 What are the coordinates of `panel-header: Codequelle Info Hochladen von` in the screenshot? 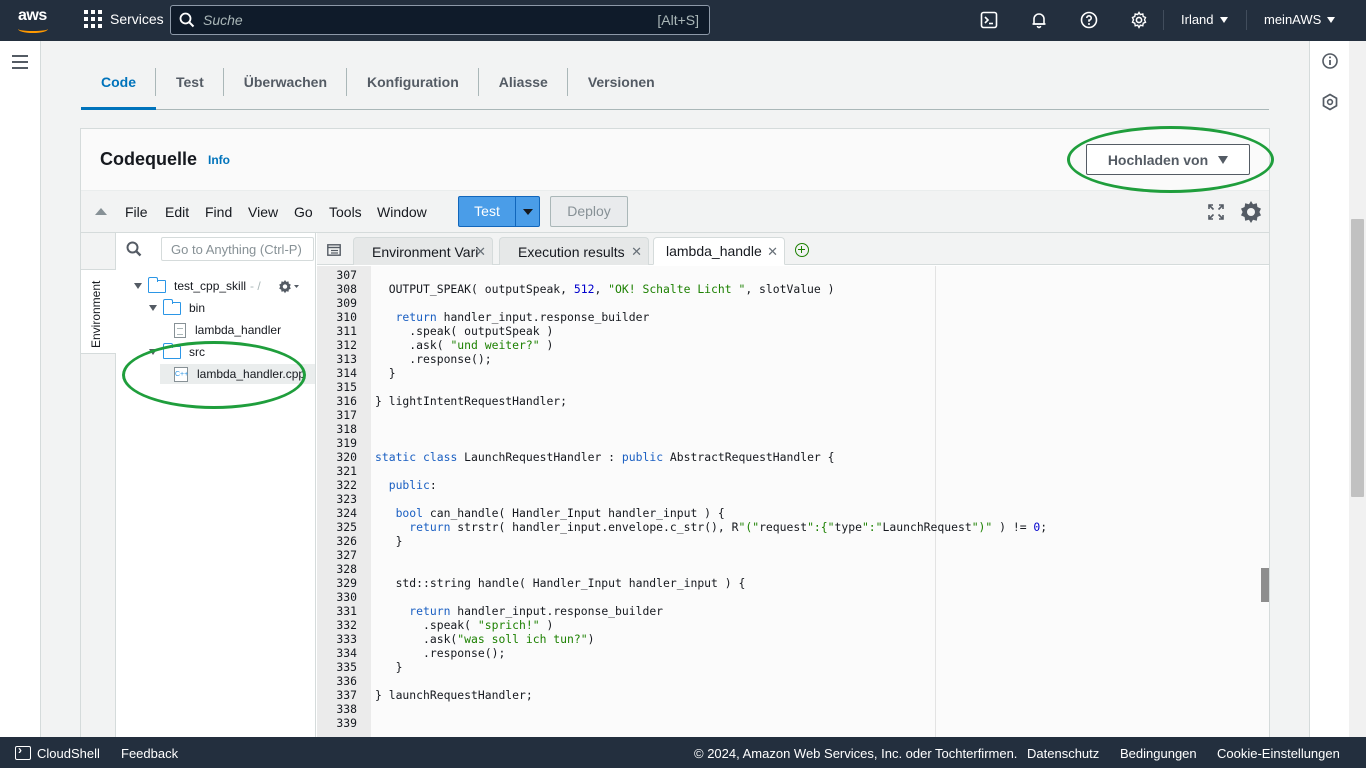 It's located at (675, 160).